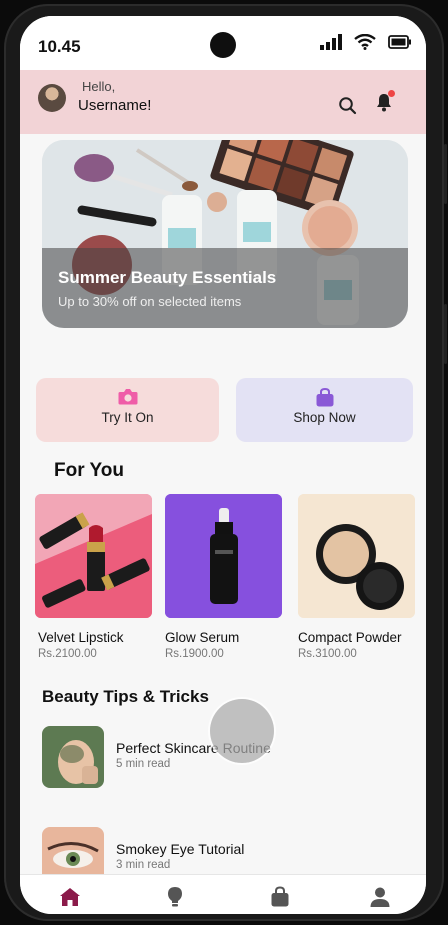 Image resolution: width=448 pixels, height=925 pixels. I want to click on shop-now-label: Shop Now, so click(324, 417).